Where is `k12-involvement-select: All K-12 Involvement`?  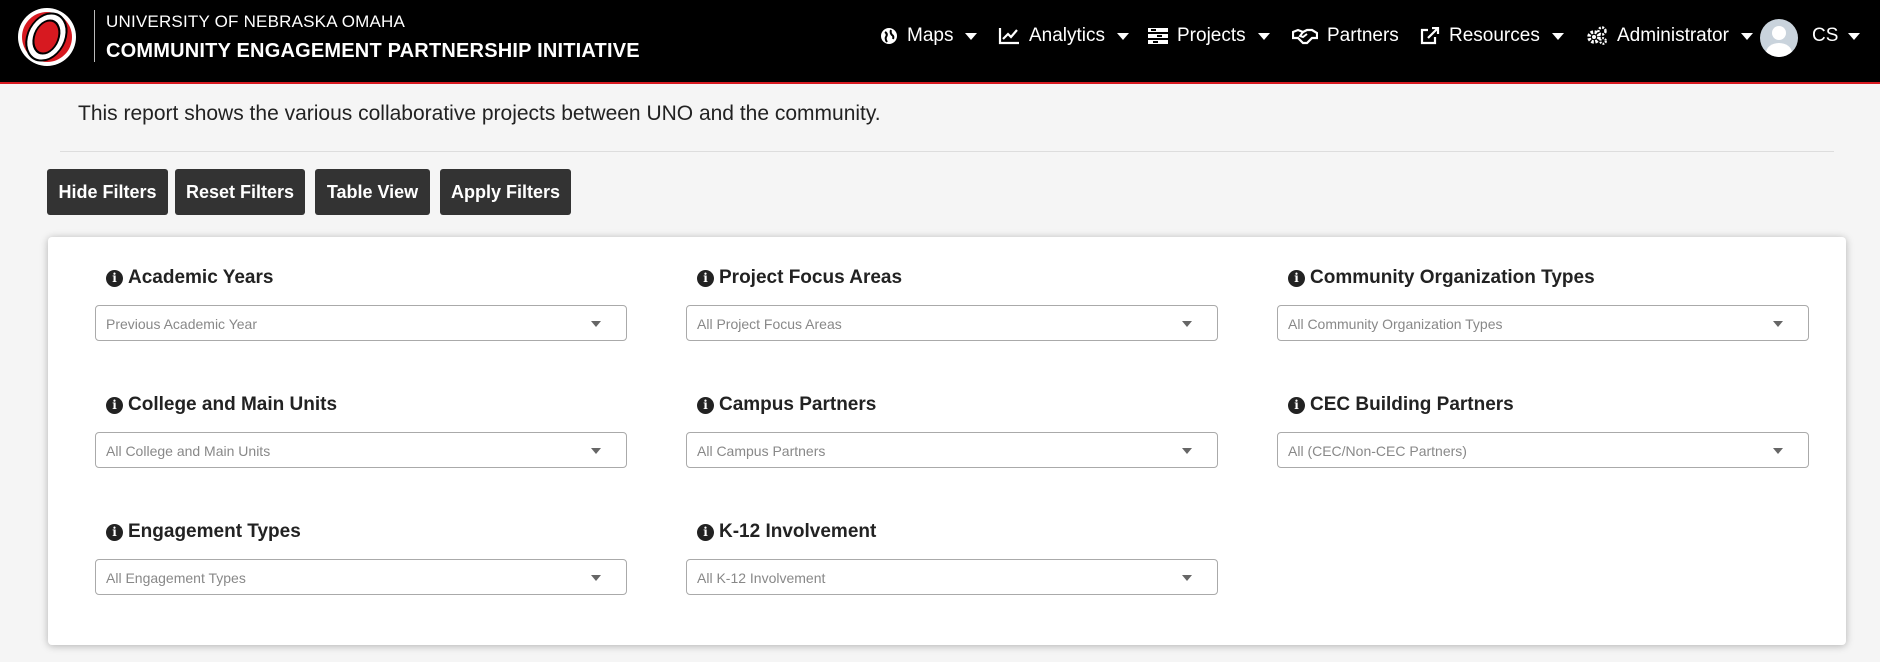
k12-involvement-select: All K-12 Involvement is located at coordinates (952, 577).